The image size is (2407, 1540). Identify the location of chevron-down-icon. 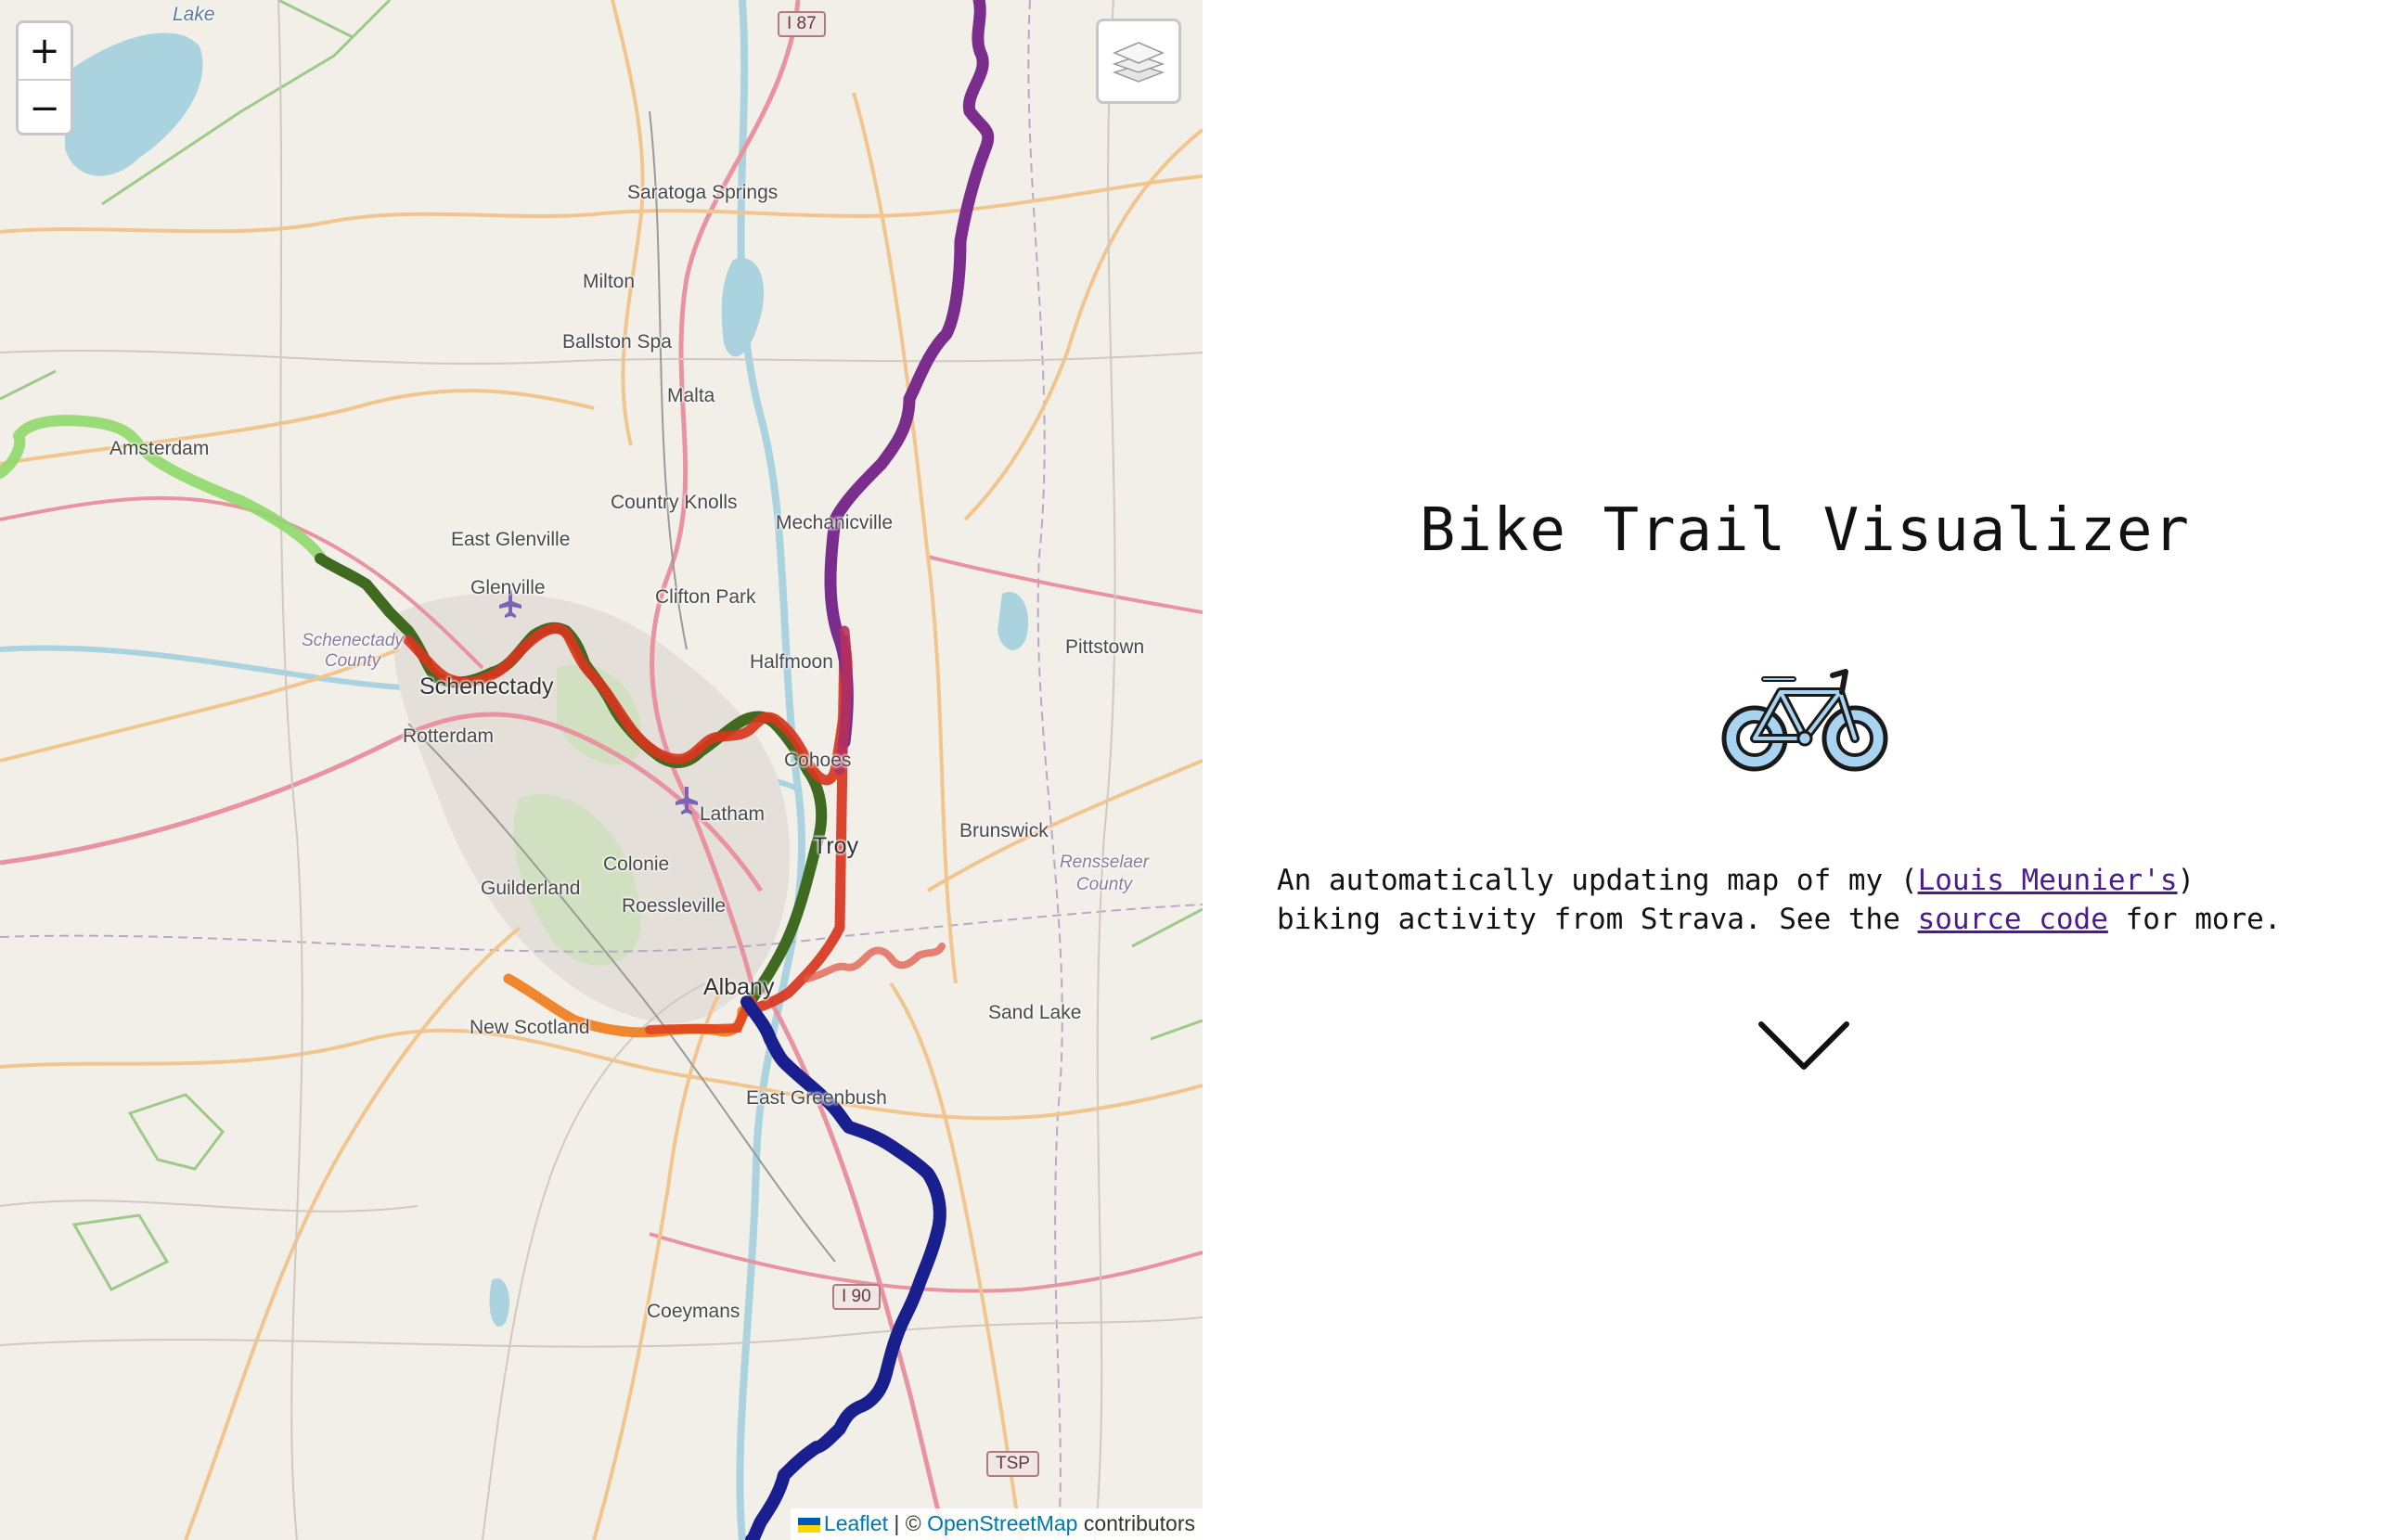
(1803, 1046).